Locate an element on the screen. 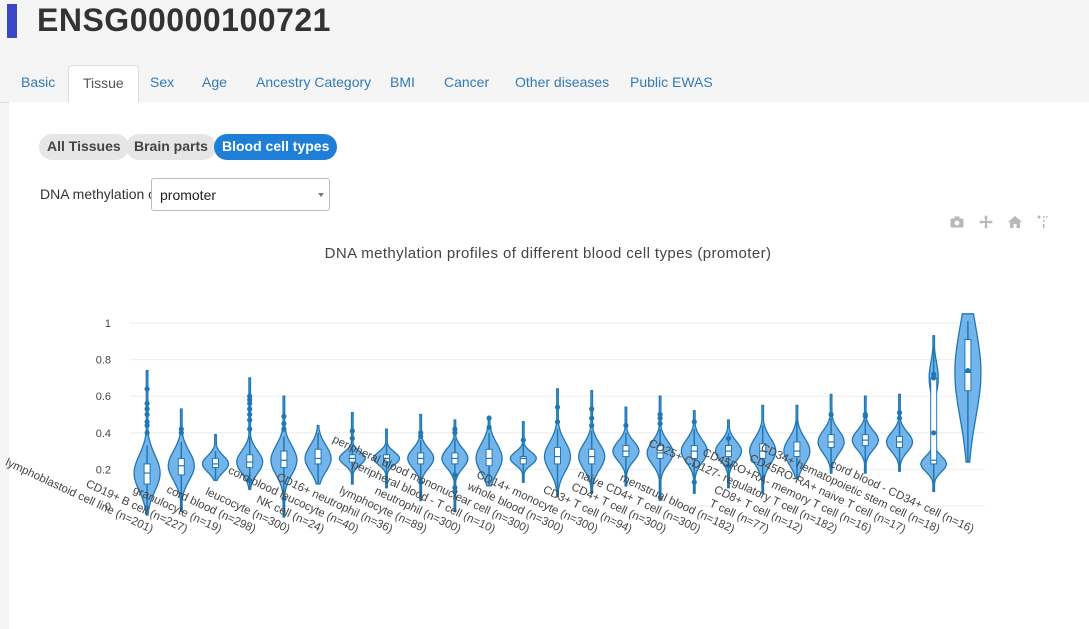 The width and height of the screenshot is (1089, 629). y-tick-label: 0.2 is located at coordinates (103, 470).